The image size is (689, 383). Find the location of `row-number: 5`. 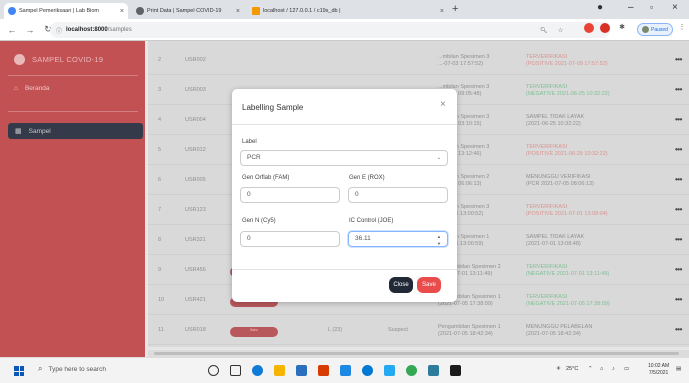

row-number: 5 is located at coordinates (160, 150).